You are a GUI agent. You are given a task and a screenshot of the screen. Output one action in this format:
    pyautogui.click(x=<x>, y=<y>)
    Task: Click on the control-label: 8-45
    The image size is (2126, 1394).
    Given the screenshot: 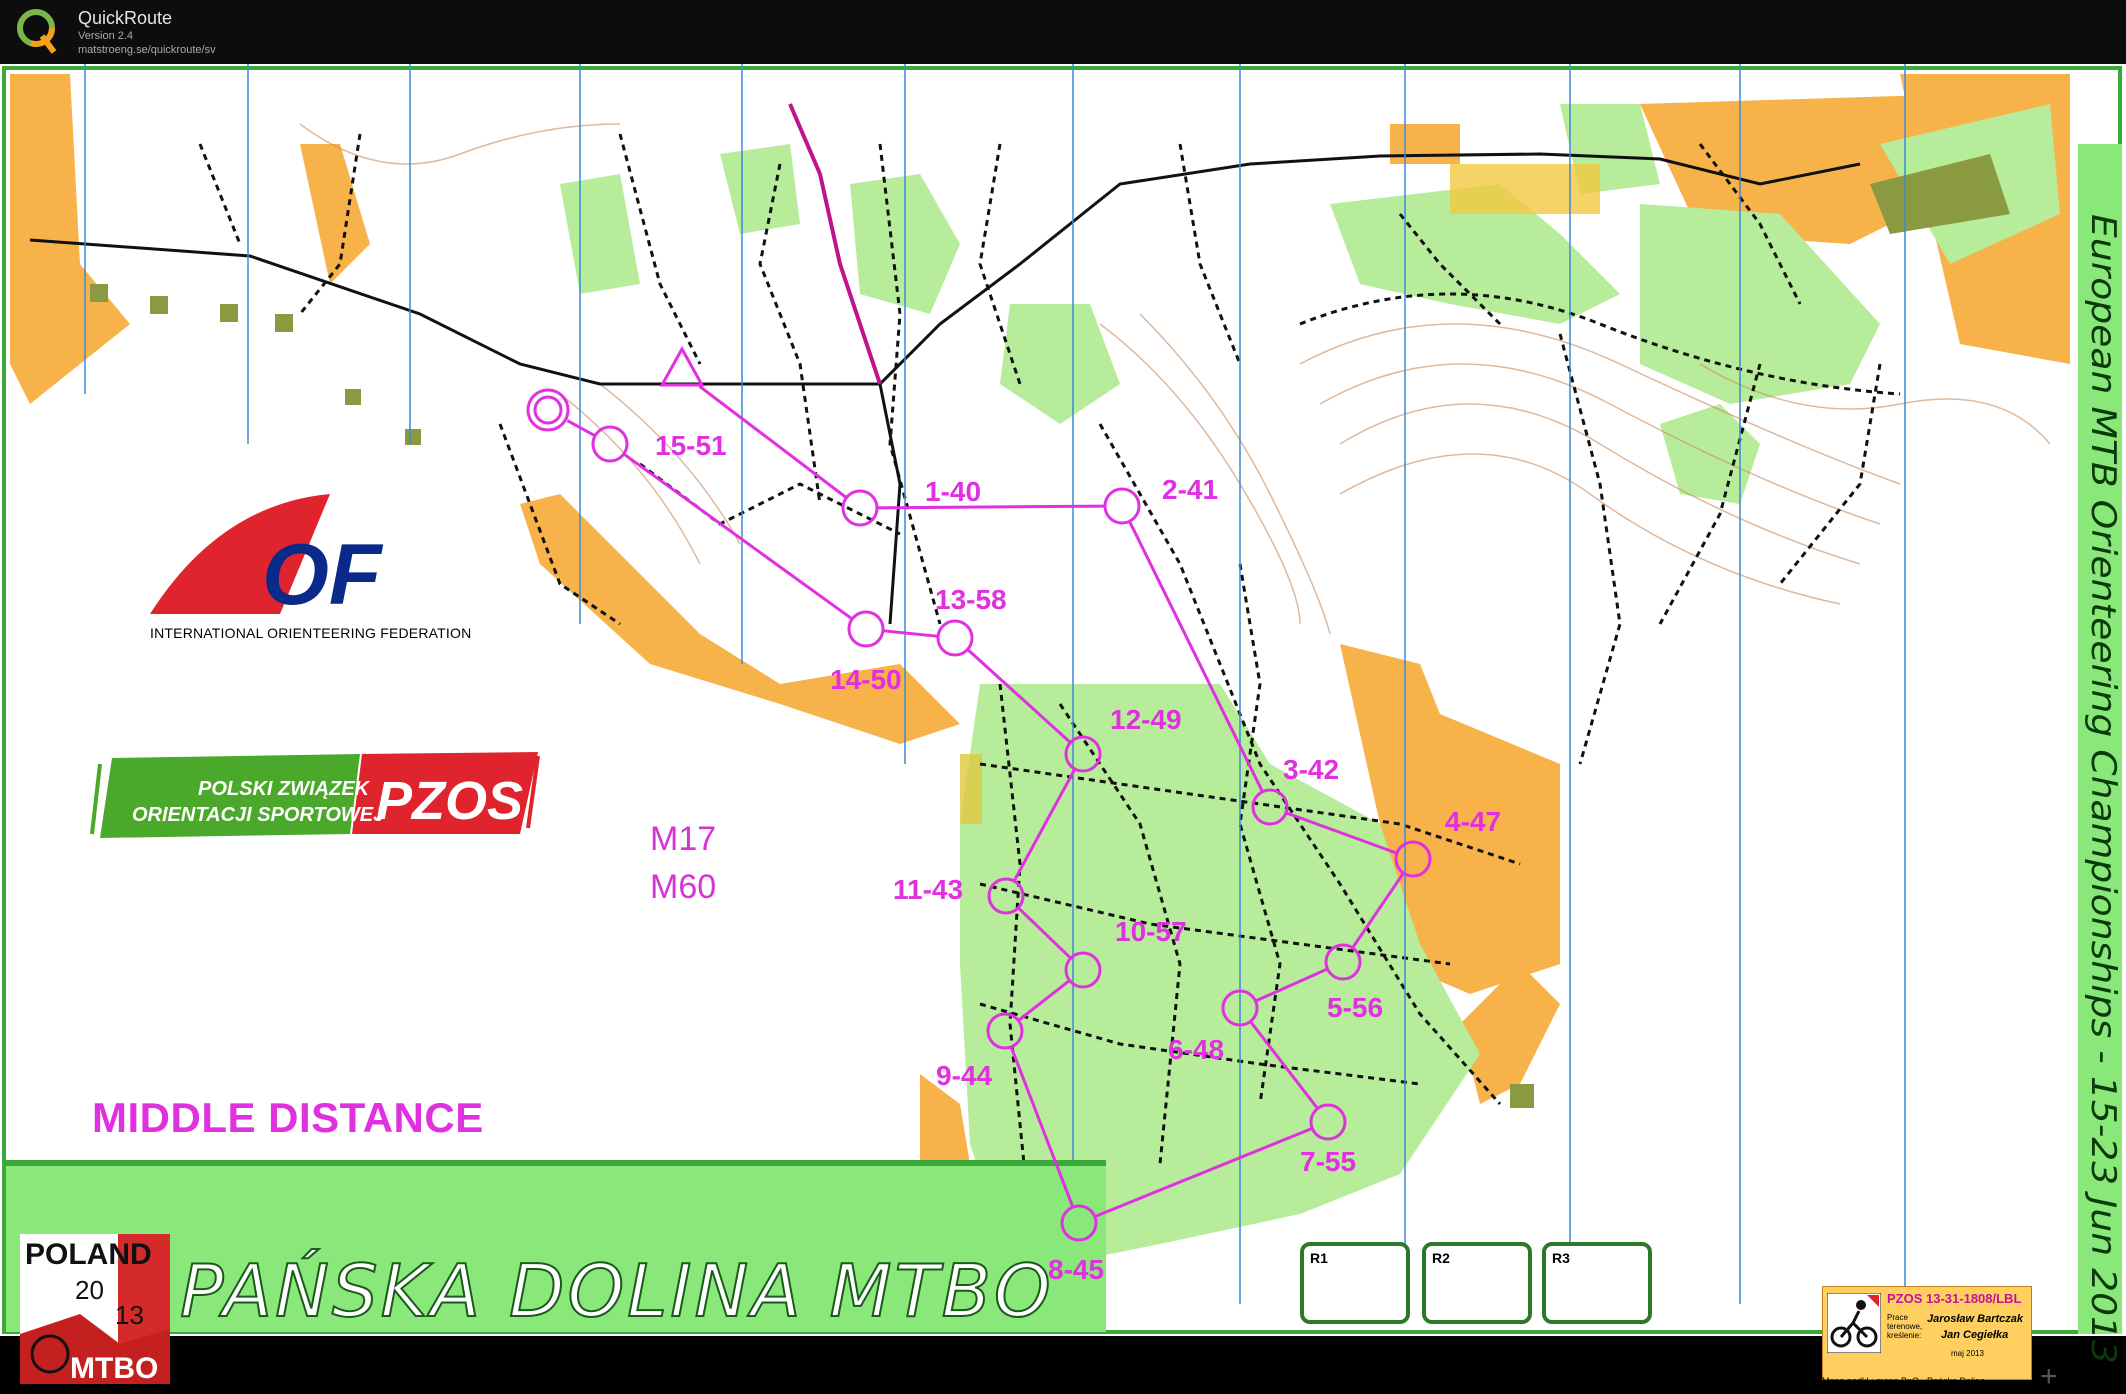 What is the action you would take?
    pyautogui.click(x=1076, y=1269)
    